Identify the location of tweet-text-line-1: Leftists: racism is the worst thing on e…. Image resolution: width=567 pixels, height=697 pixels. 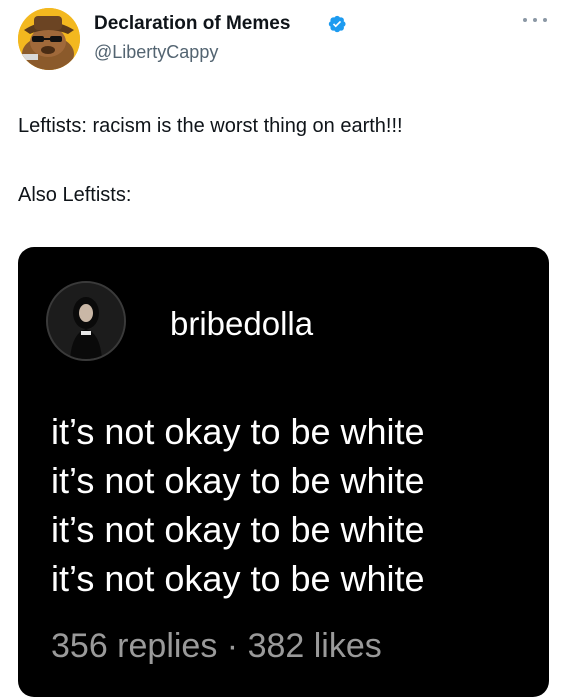
(210, 126).